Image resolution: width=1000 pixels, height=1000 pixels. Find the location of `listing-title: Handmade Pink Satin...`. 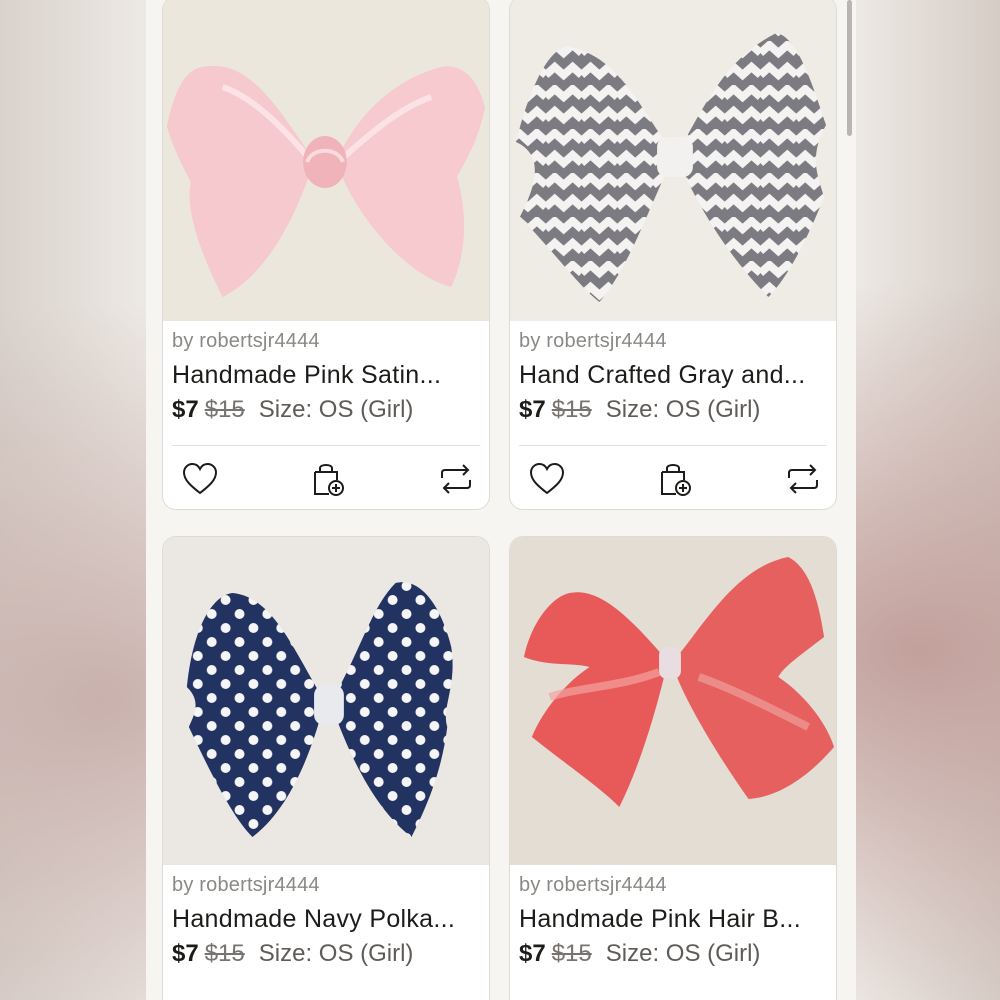

listing-title: Handmade Pink Satin... is located at coordinates (326, 375).